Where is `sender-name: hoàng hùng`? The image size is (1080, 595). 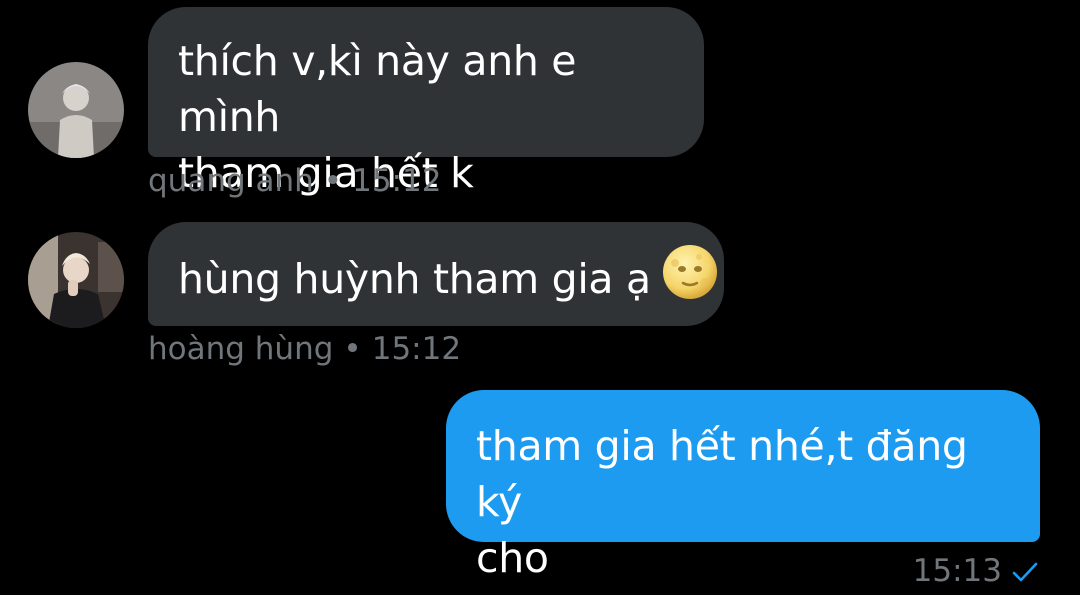 sender-name: hoàng hùng is located at coordinates (240, 349).